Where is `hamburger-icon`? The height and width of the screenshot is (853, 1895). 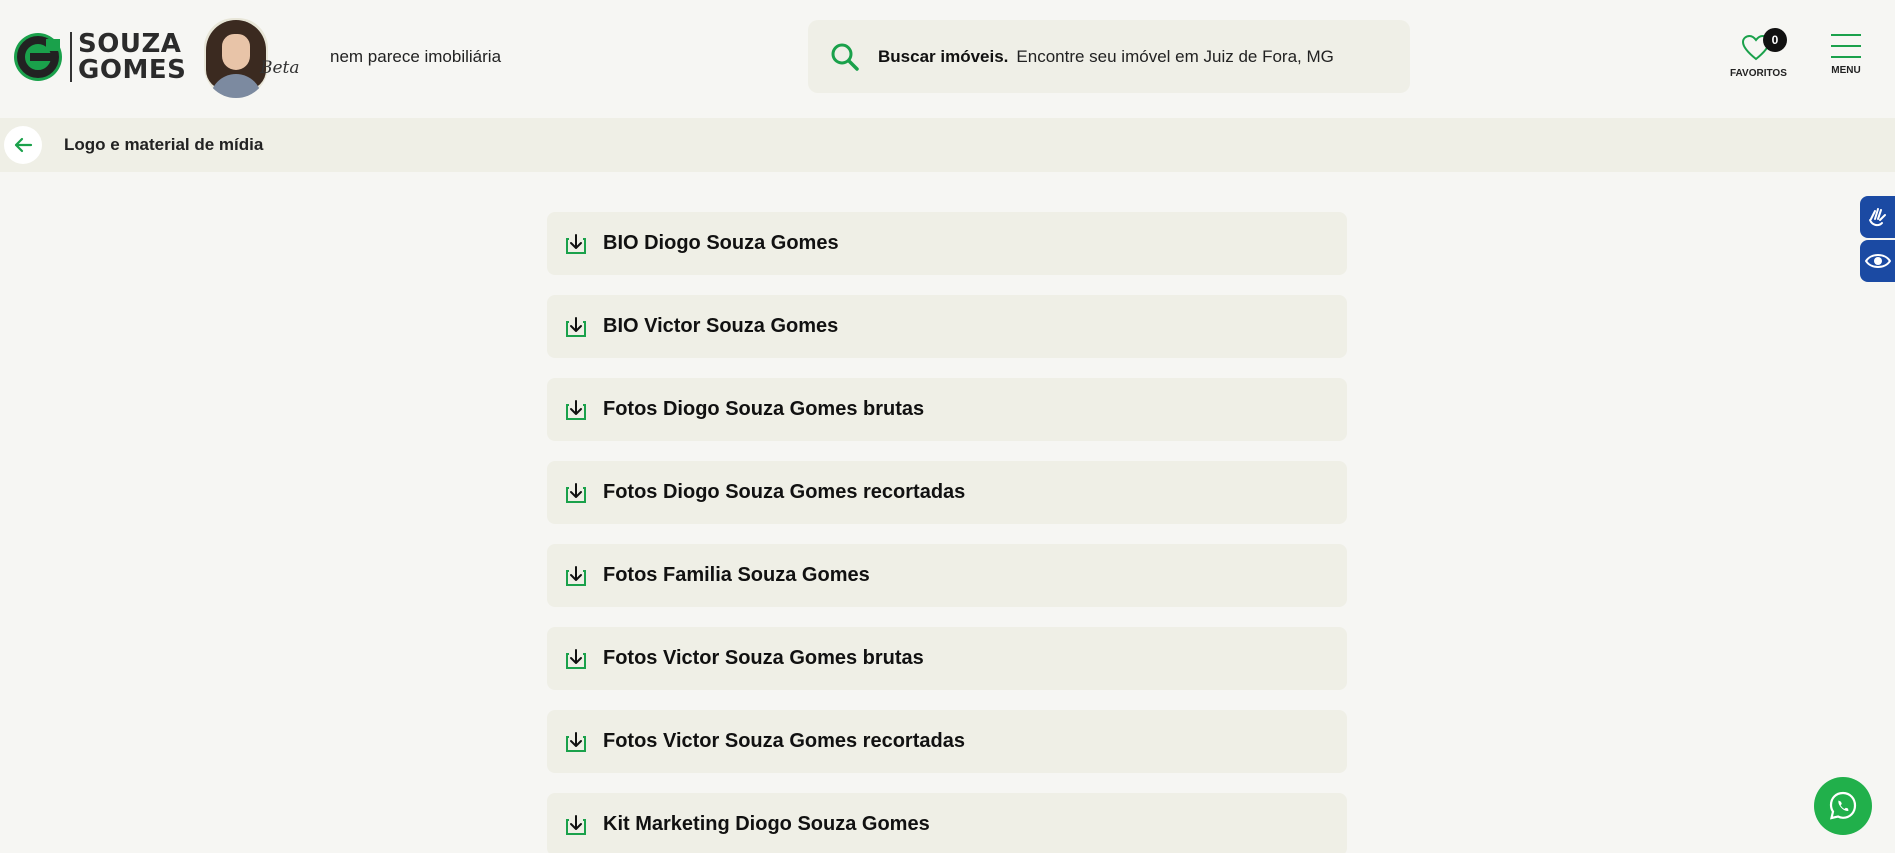
hamburger-icon is located at coordinates (1846, 46).